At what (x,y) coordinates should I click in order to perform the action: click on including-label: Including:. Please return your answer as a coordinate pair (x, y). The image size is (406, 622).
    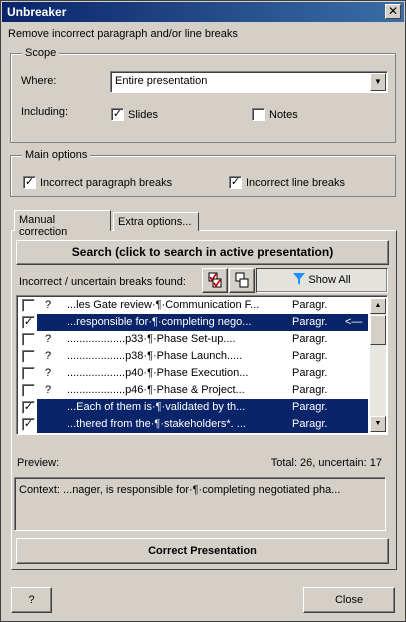
    Looking at the image, I should click on (45, 112).